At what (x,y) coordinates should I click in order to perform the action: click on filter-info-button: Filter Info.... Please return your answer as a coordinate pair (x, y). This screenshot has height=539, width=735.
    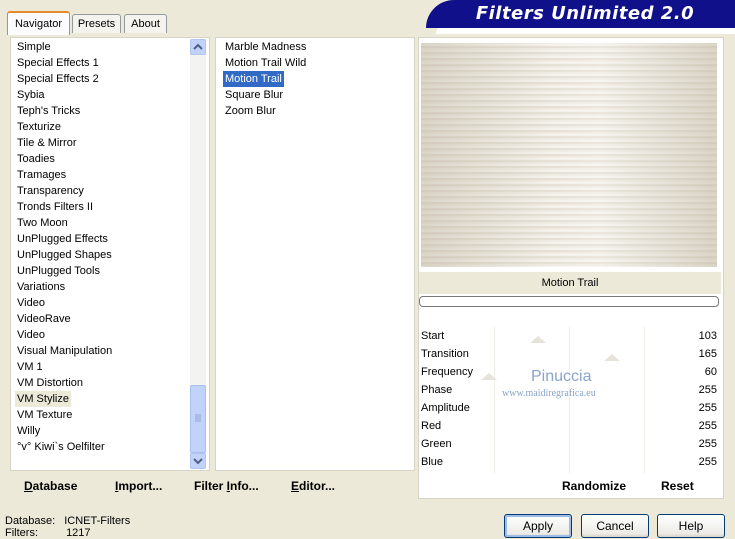
    Looking at the image, I should click on (226, 486).